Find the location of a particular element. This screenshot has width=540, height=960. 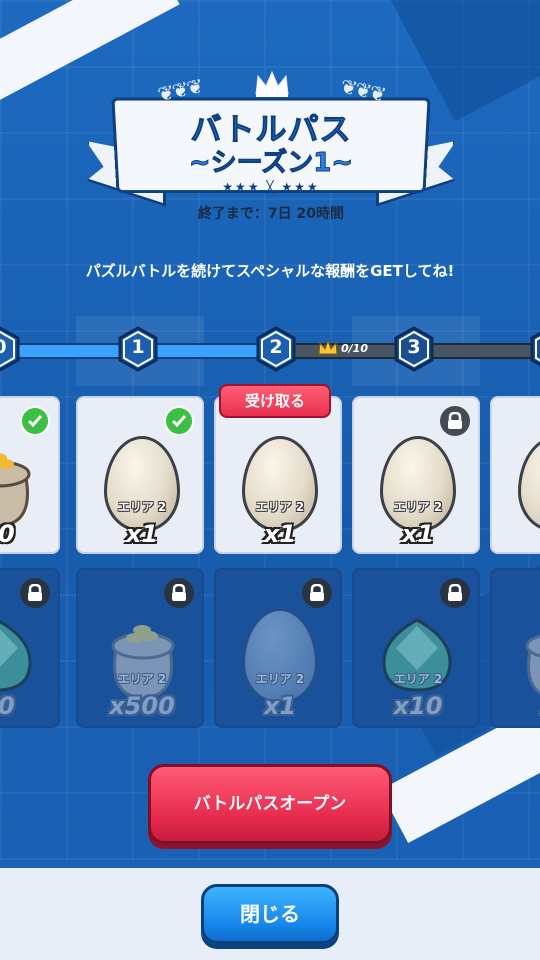

free-reward-card: x is located at coordinates (515, 475).